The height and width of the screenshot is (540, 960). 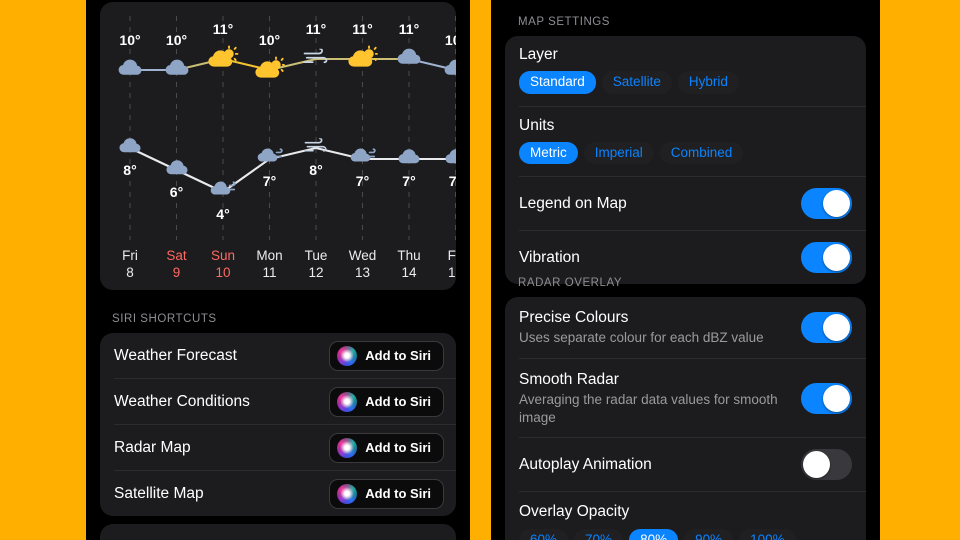 What do you see at coordinates (362, 272) in the screenshot?
I see `day-number: 13` at bounding box center [362, 272].